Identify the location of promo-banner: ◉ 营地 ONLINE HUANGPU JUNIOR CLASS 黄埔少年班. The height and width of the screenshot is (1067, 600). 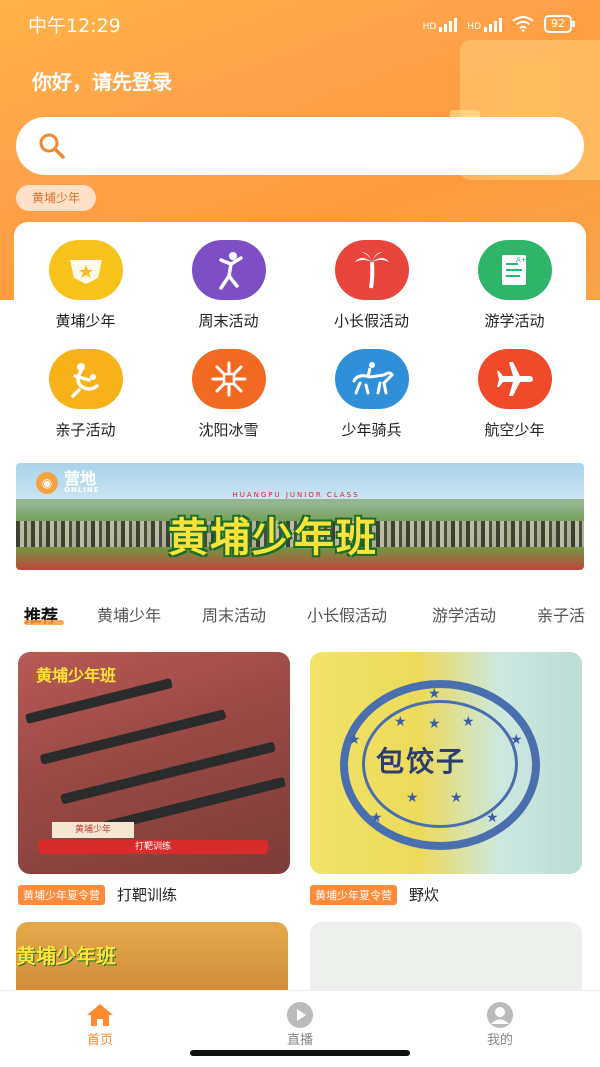
(300, 516).